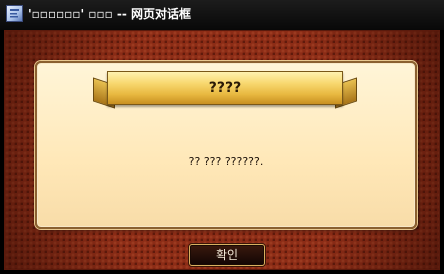  I want to click on title-bar: '▫▫▫▫▫▫' ▫▫▫ -- 网页对话框, so click(222, 15).